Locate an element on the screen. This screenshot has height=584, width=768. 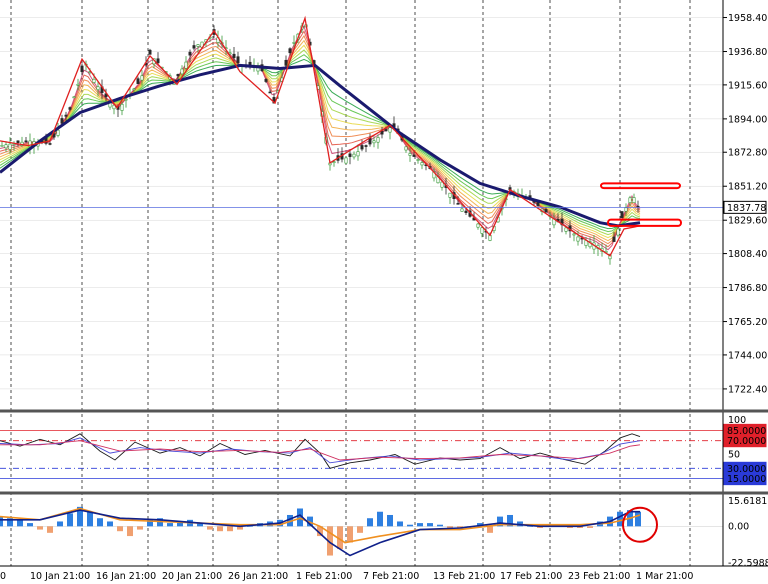
price-tick-0: 1958.40 is located at coordinates (747, 18).